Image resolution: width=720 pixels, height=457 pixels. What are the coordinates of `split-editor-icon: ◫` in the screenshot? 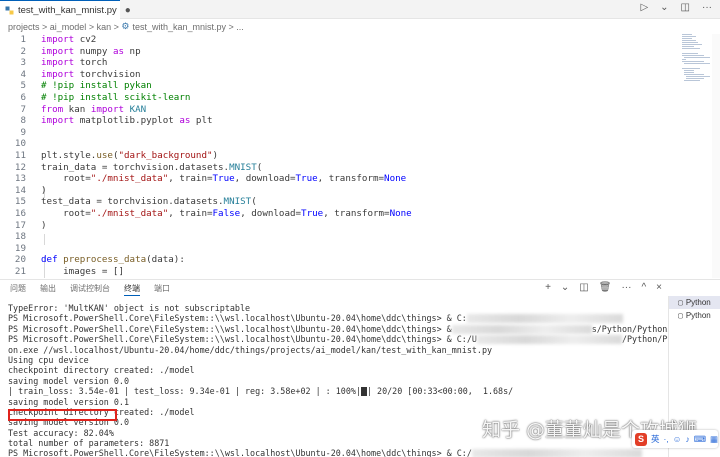 It's located at (685, 7).